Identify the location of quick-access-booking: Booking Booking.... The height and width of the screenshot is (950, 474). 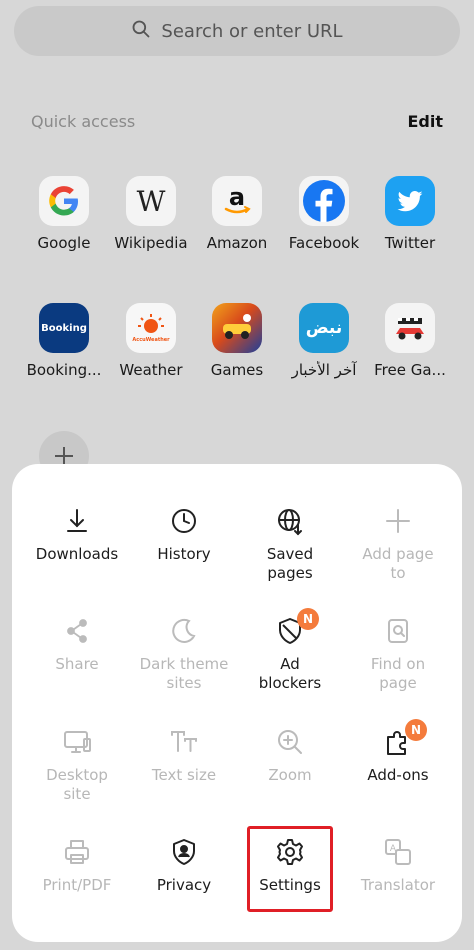
(64, 341).